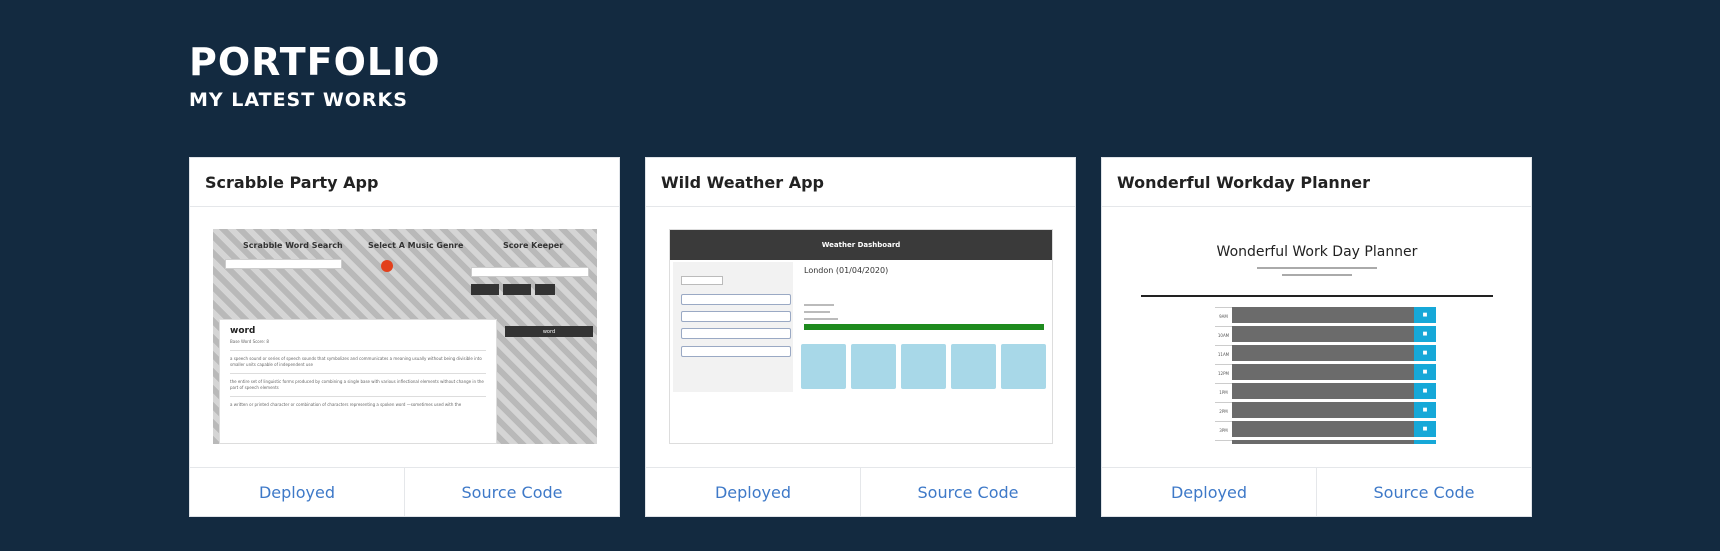  I want to click on time-block-row: 12PM ■, so click(1325, 372).